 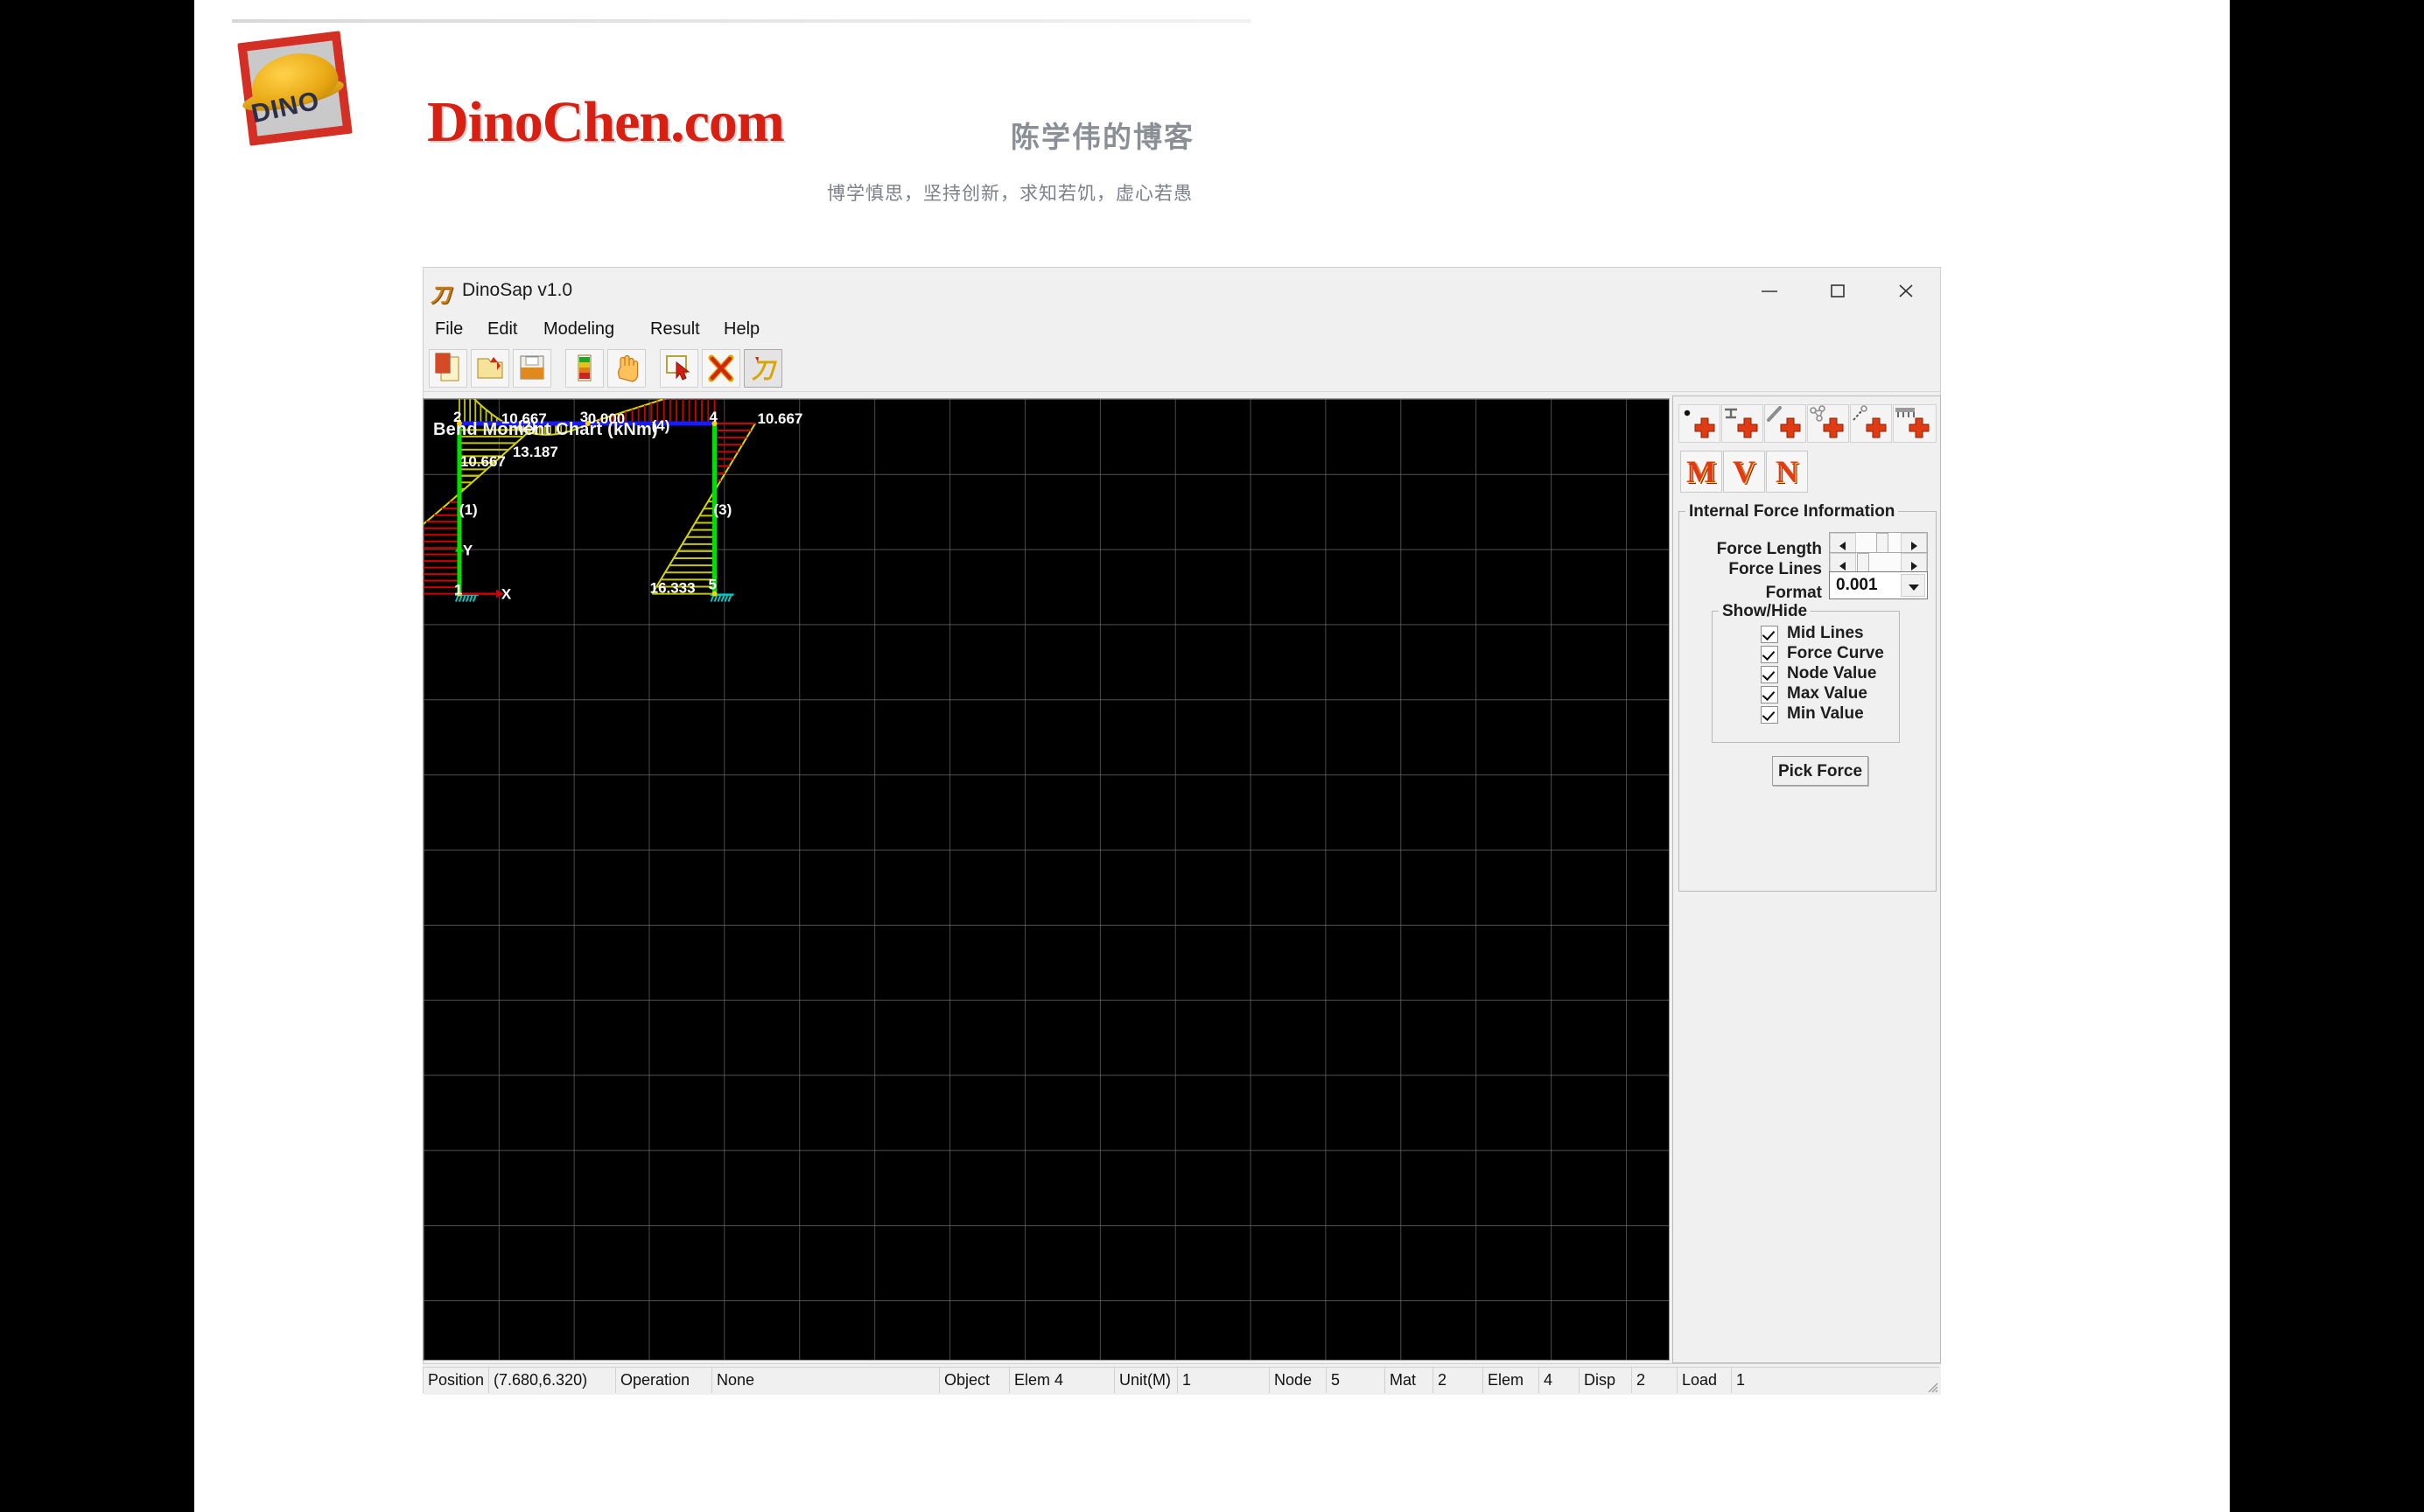 I want to click on site-motto: 博学慎思，坚持创新，求知若饥，虚心若愚, so click(x=1010, y=193).